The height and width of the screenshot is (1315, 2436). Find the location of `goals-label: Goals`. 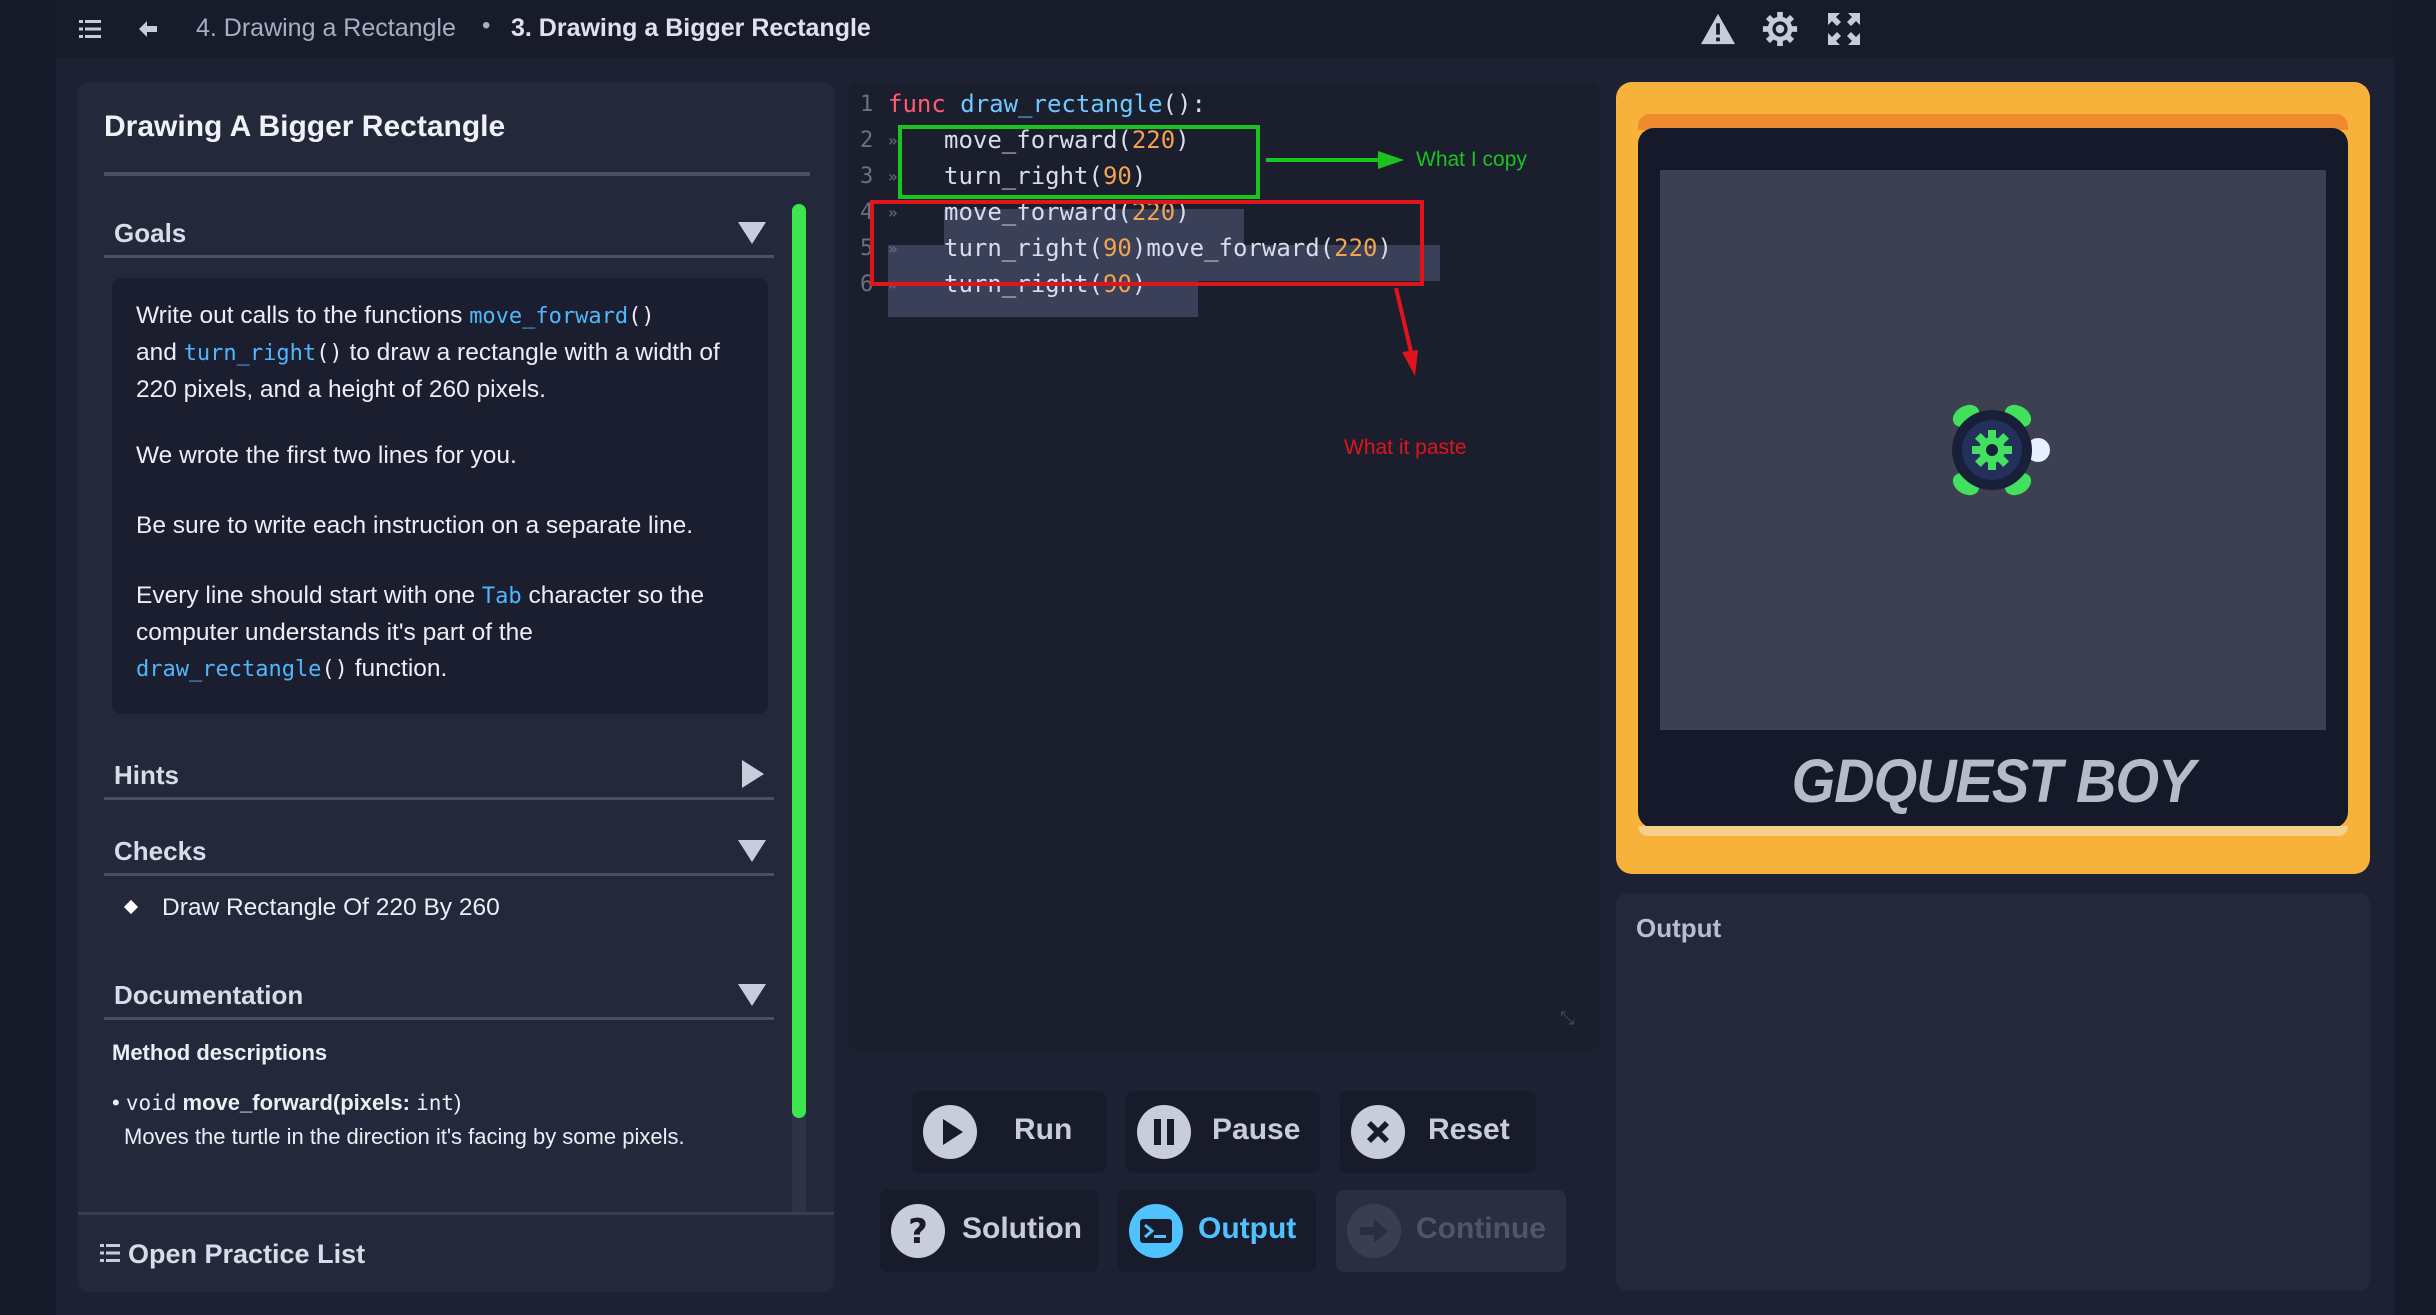

goals-label: Goals is located at coordinates (150, 233).